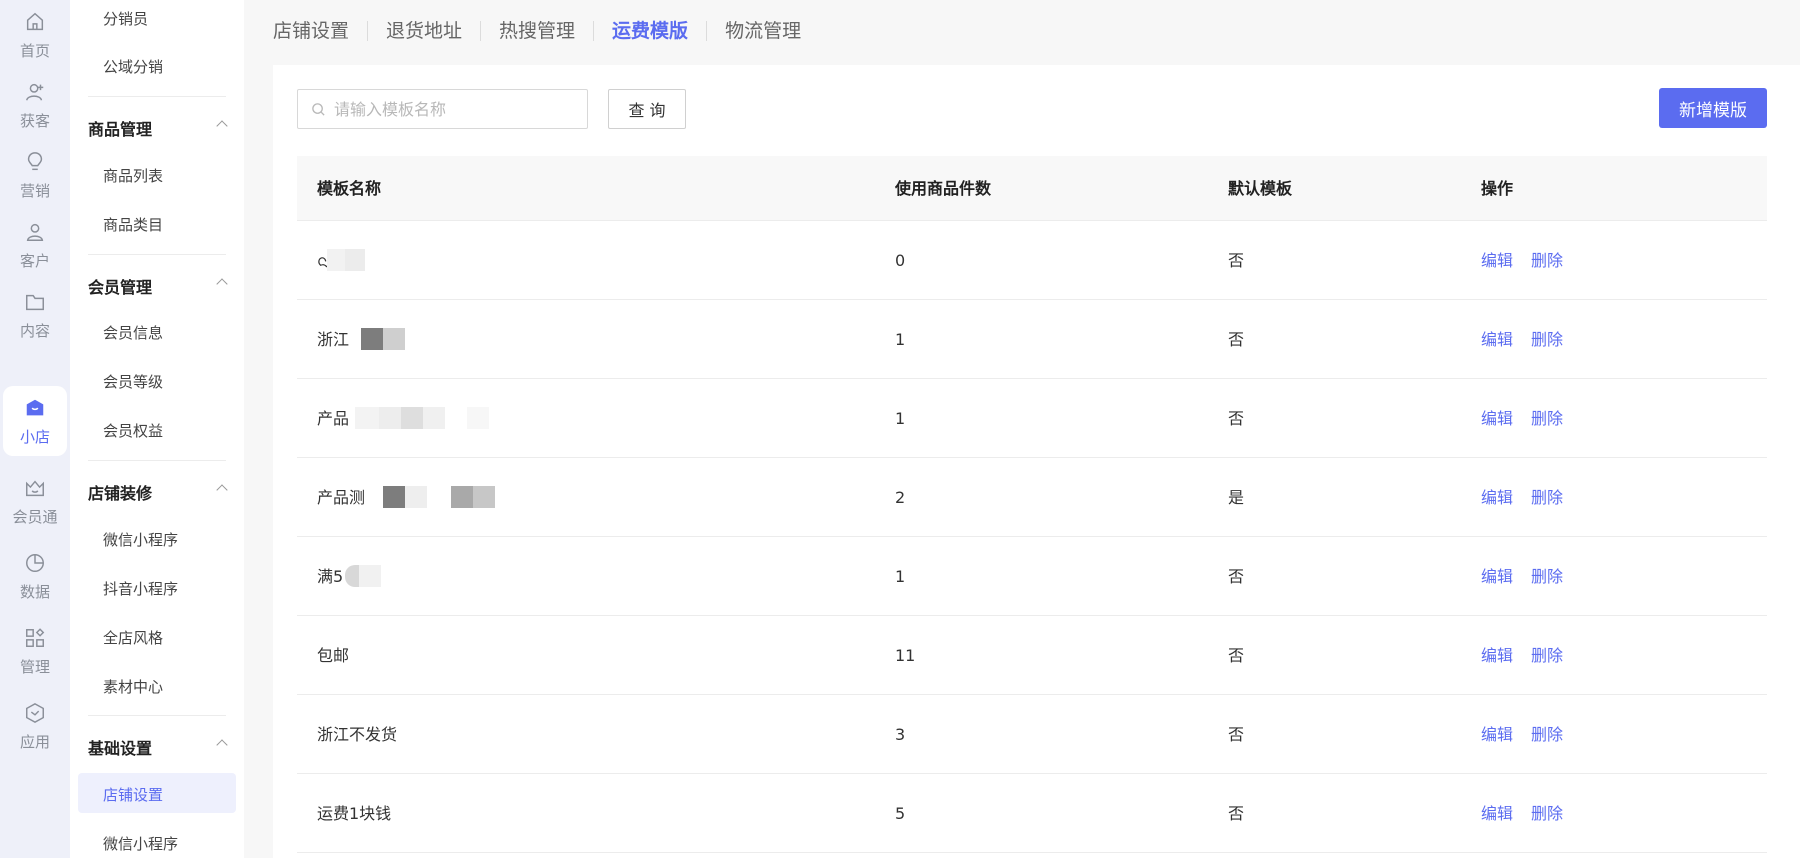 The width and height of the screenshot is (1800, 858). Describe the element at coordinates (158, 747) in the screenshot. I see `submenu-group-basic: 基础设置` at that location.